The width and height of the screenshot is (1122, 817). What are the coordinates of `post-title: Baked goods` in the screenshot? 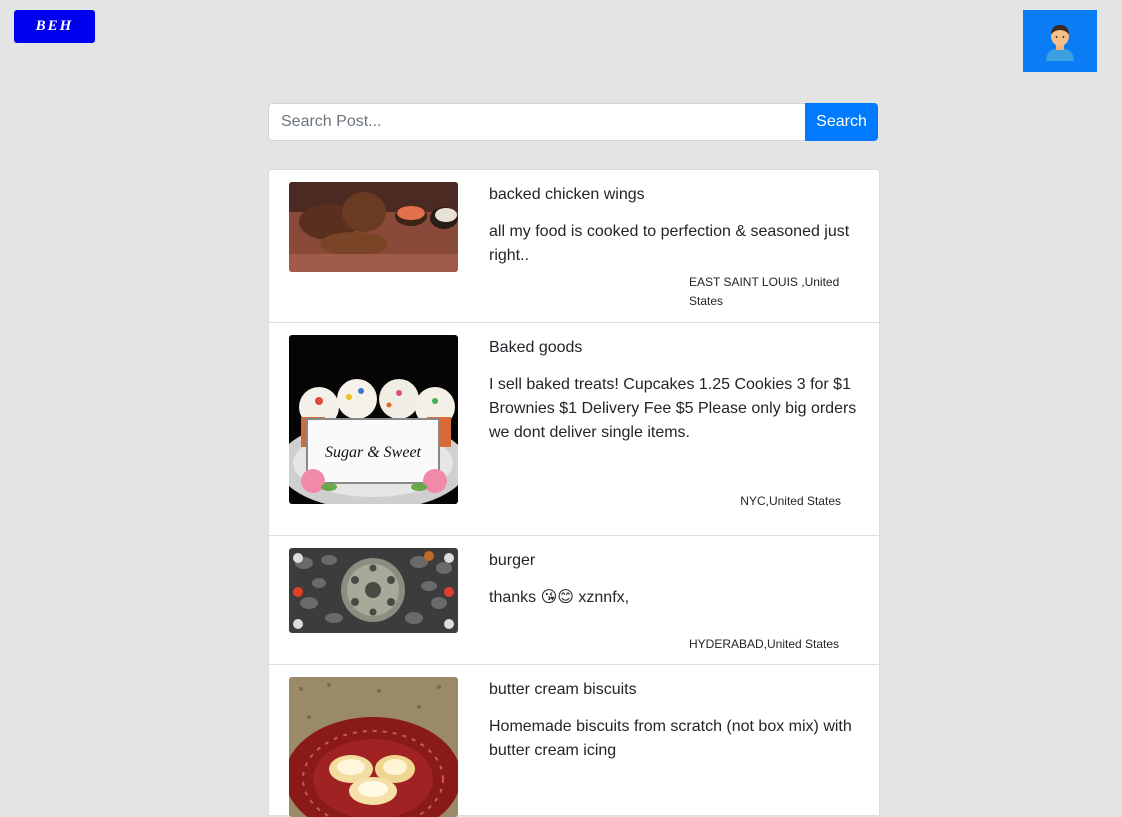 It's located at (535, 348).